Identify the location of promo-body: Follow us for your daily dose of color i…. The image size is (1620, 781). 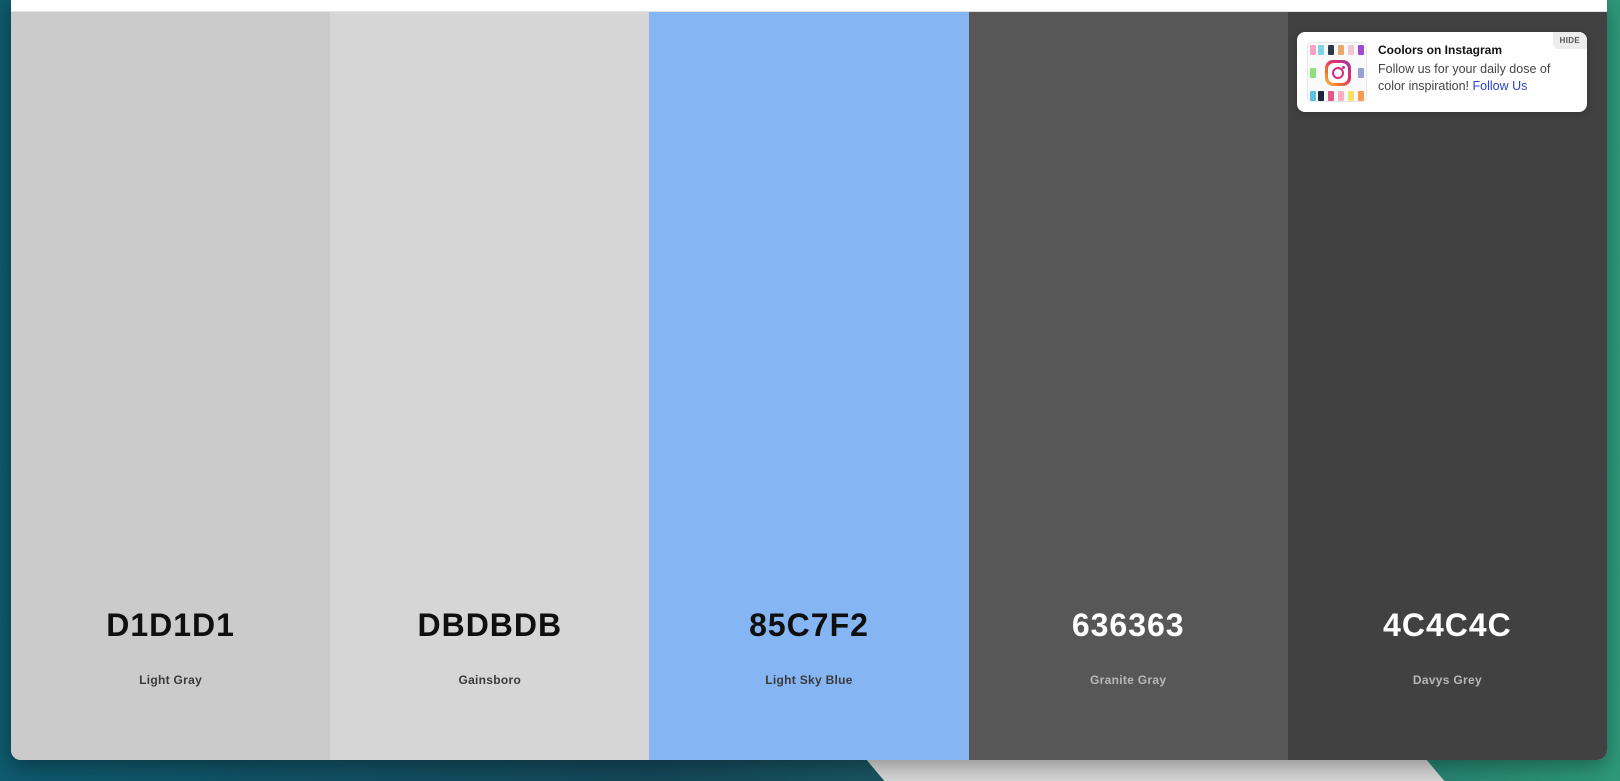
(1477, 78).